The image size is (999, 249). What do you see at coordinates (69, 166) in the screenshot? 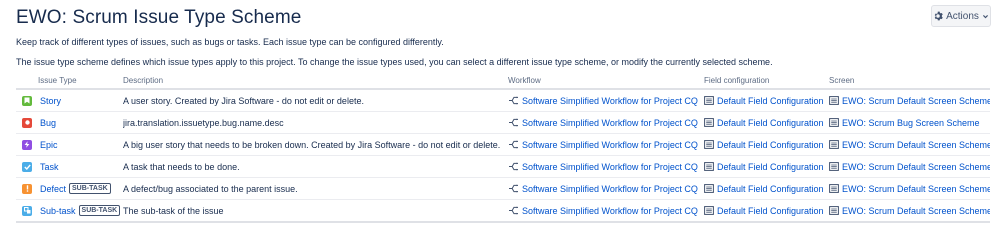
I see `issue-type-cell: Task` at bounding box center [69, 166].